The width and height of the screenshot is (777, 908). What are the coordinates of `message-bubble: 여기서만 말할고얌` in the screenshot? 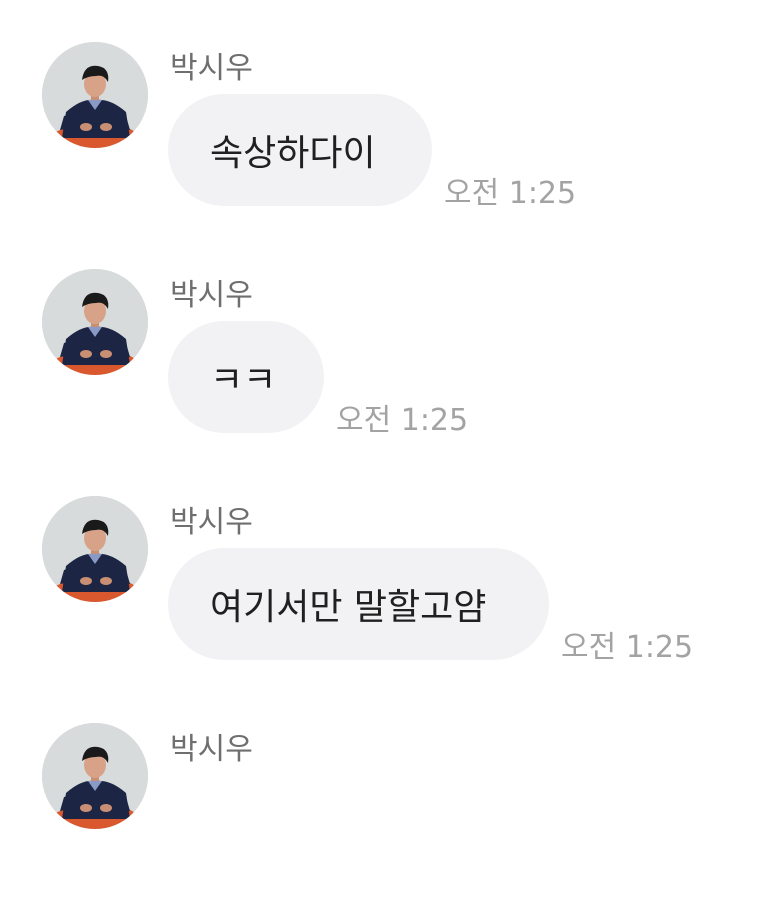 It's located at (358, 604).